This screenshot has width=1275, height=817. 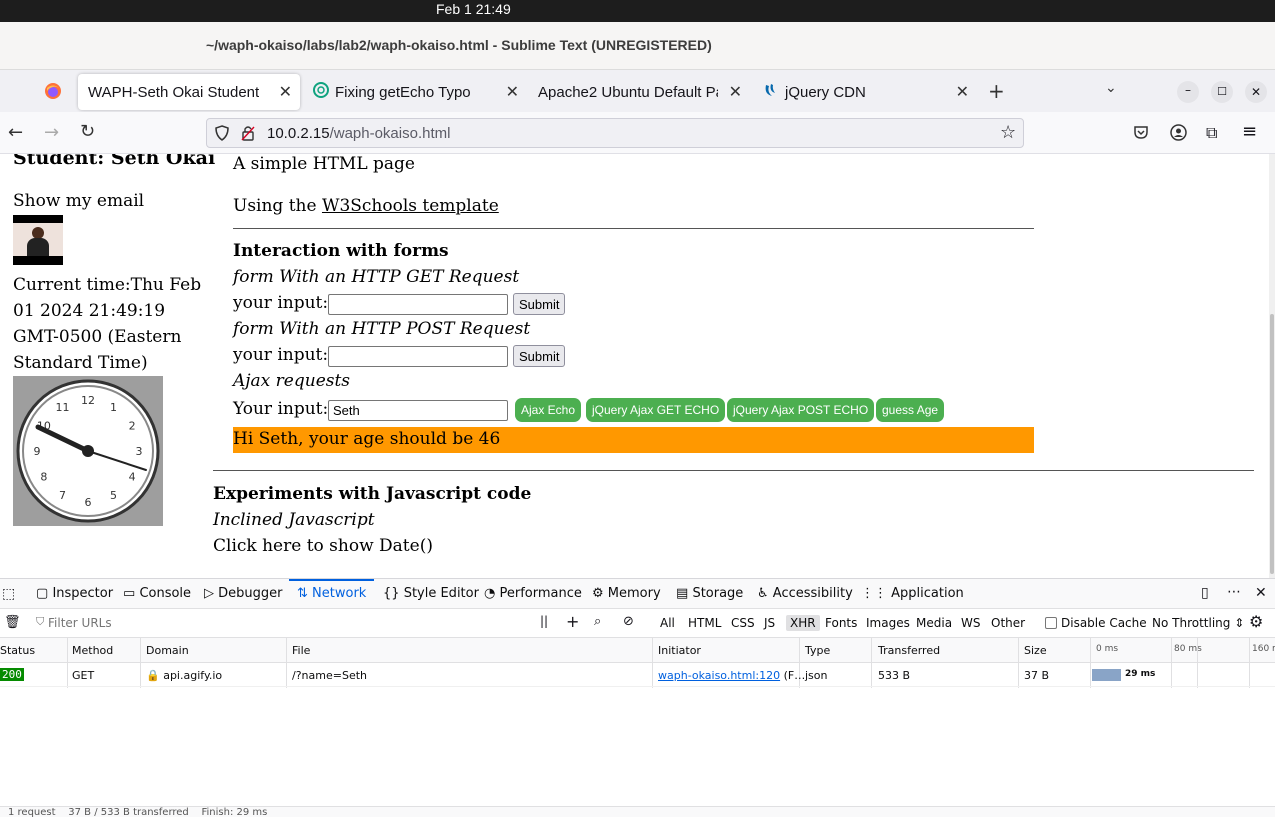 I want to click on block-requests-icon: ⊘, so click(x=628, y=621).